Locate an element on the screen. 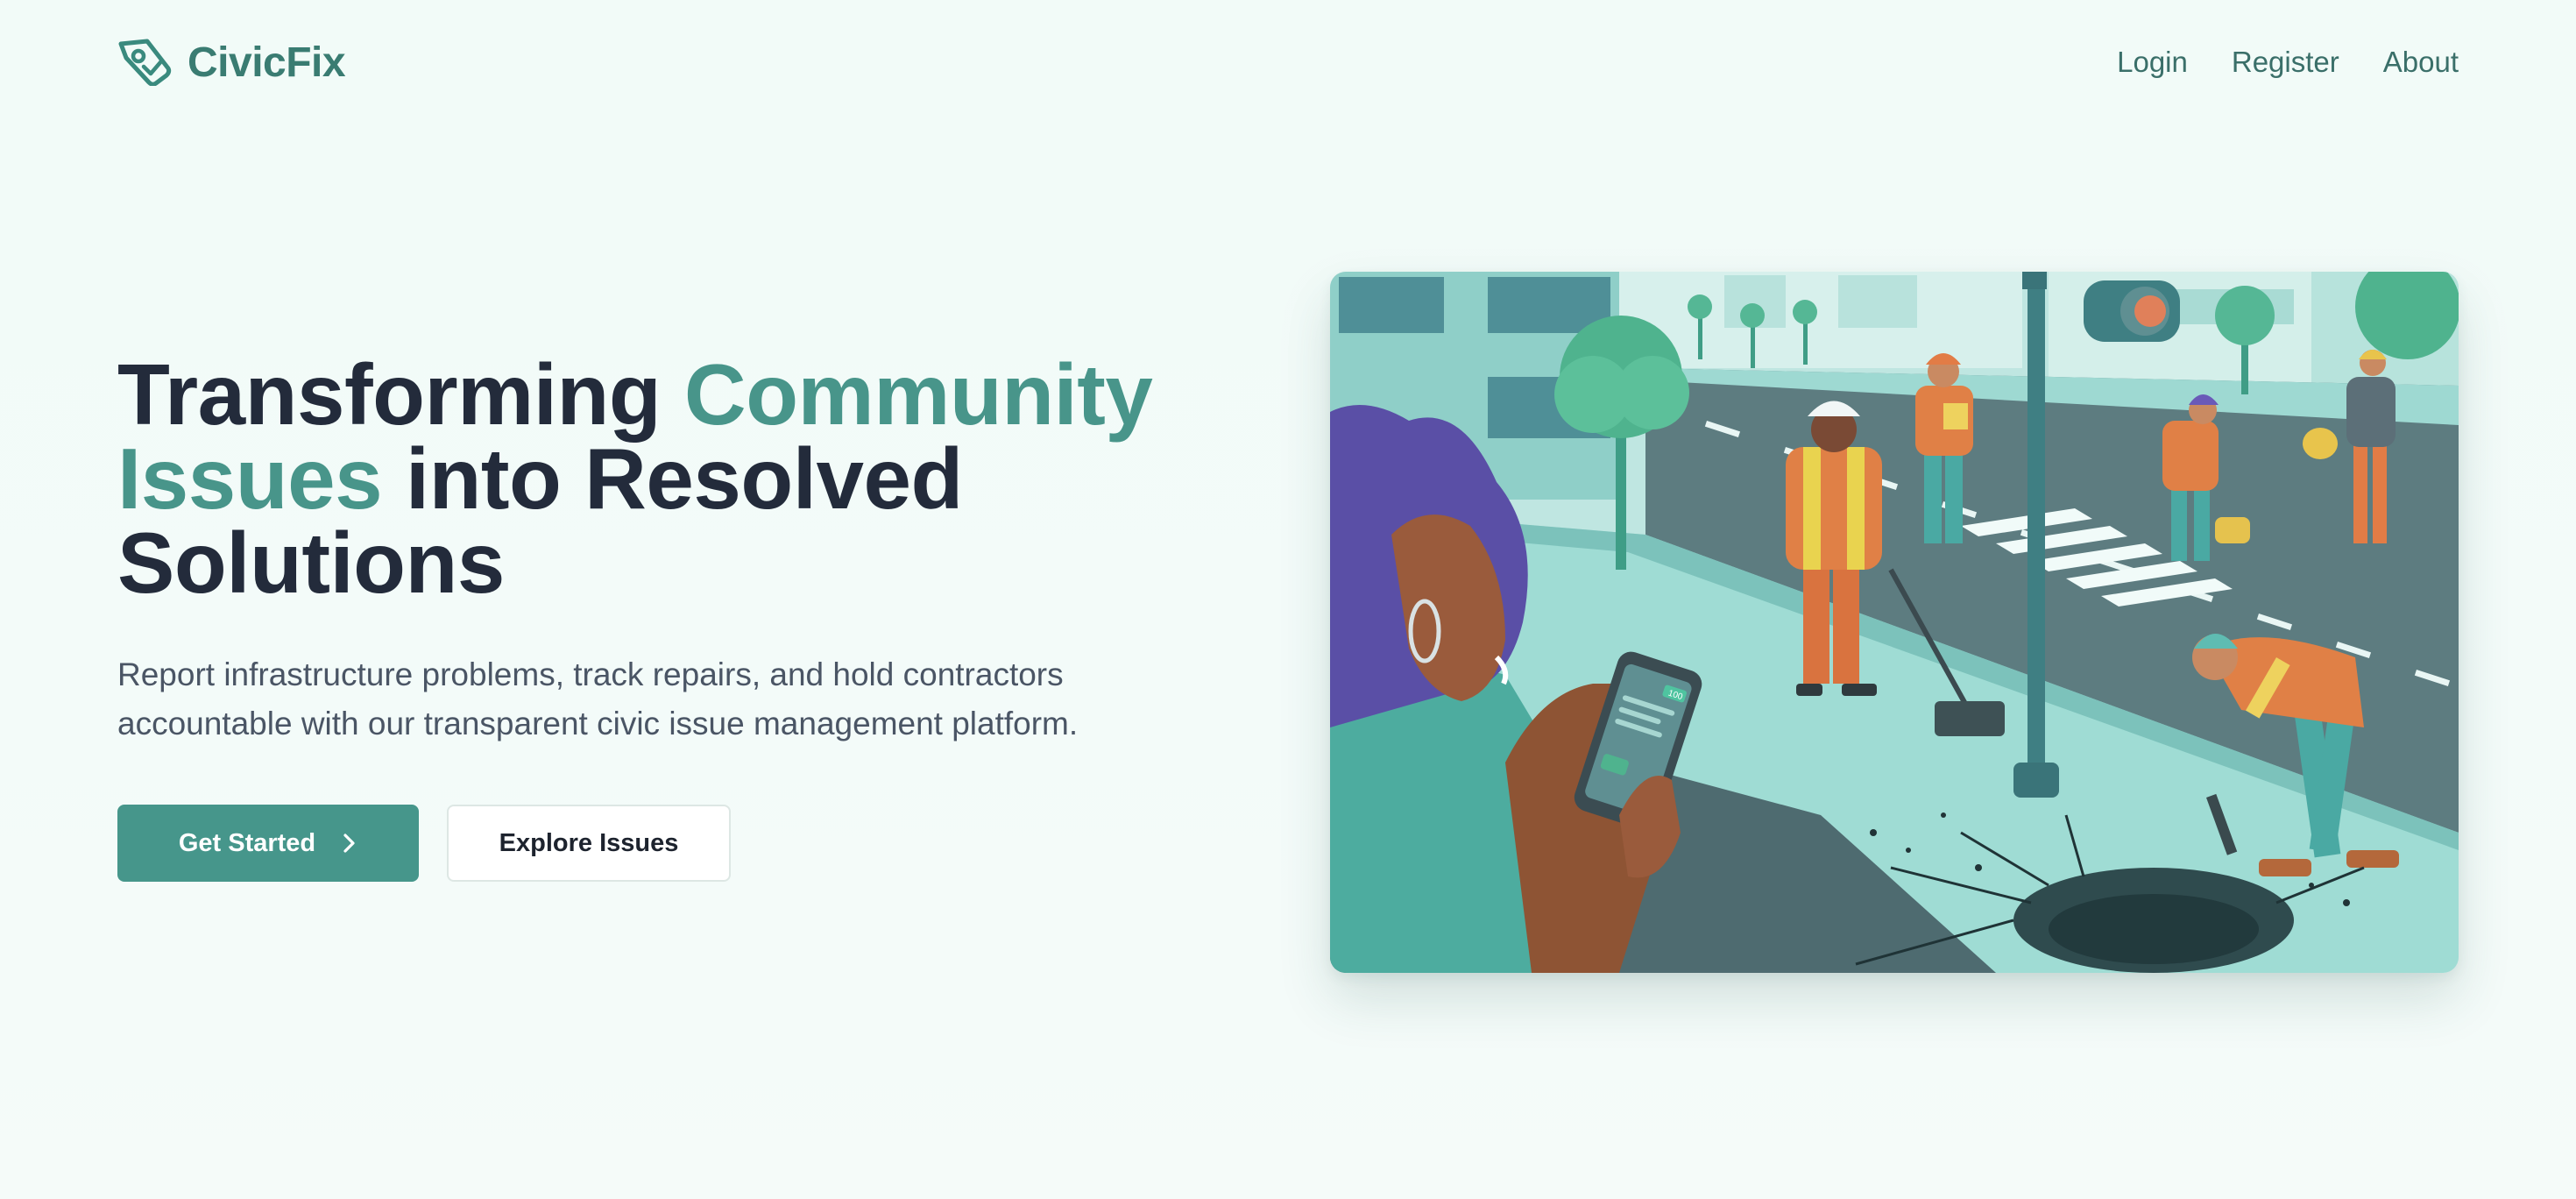 This screenshot has height=1199, width=2576. tag-check-icon is located at coordinates (144, 62).